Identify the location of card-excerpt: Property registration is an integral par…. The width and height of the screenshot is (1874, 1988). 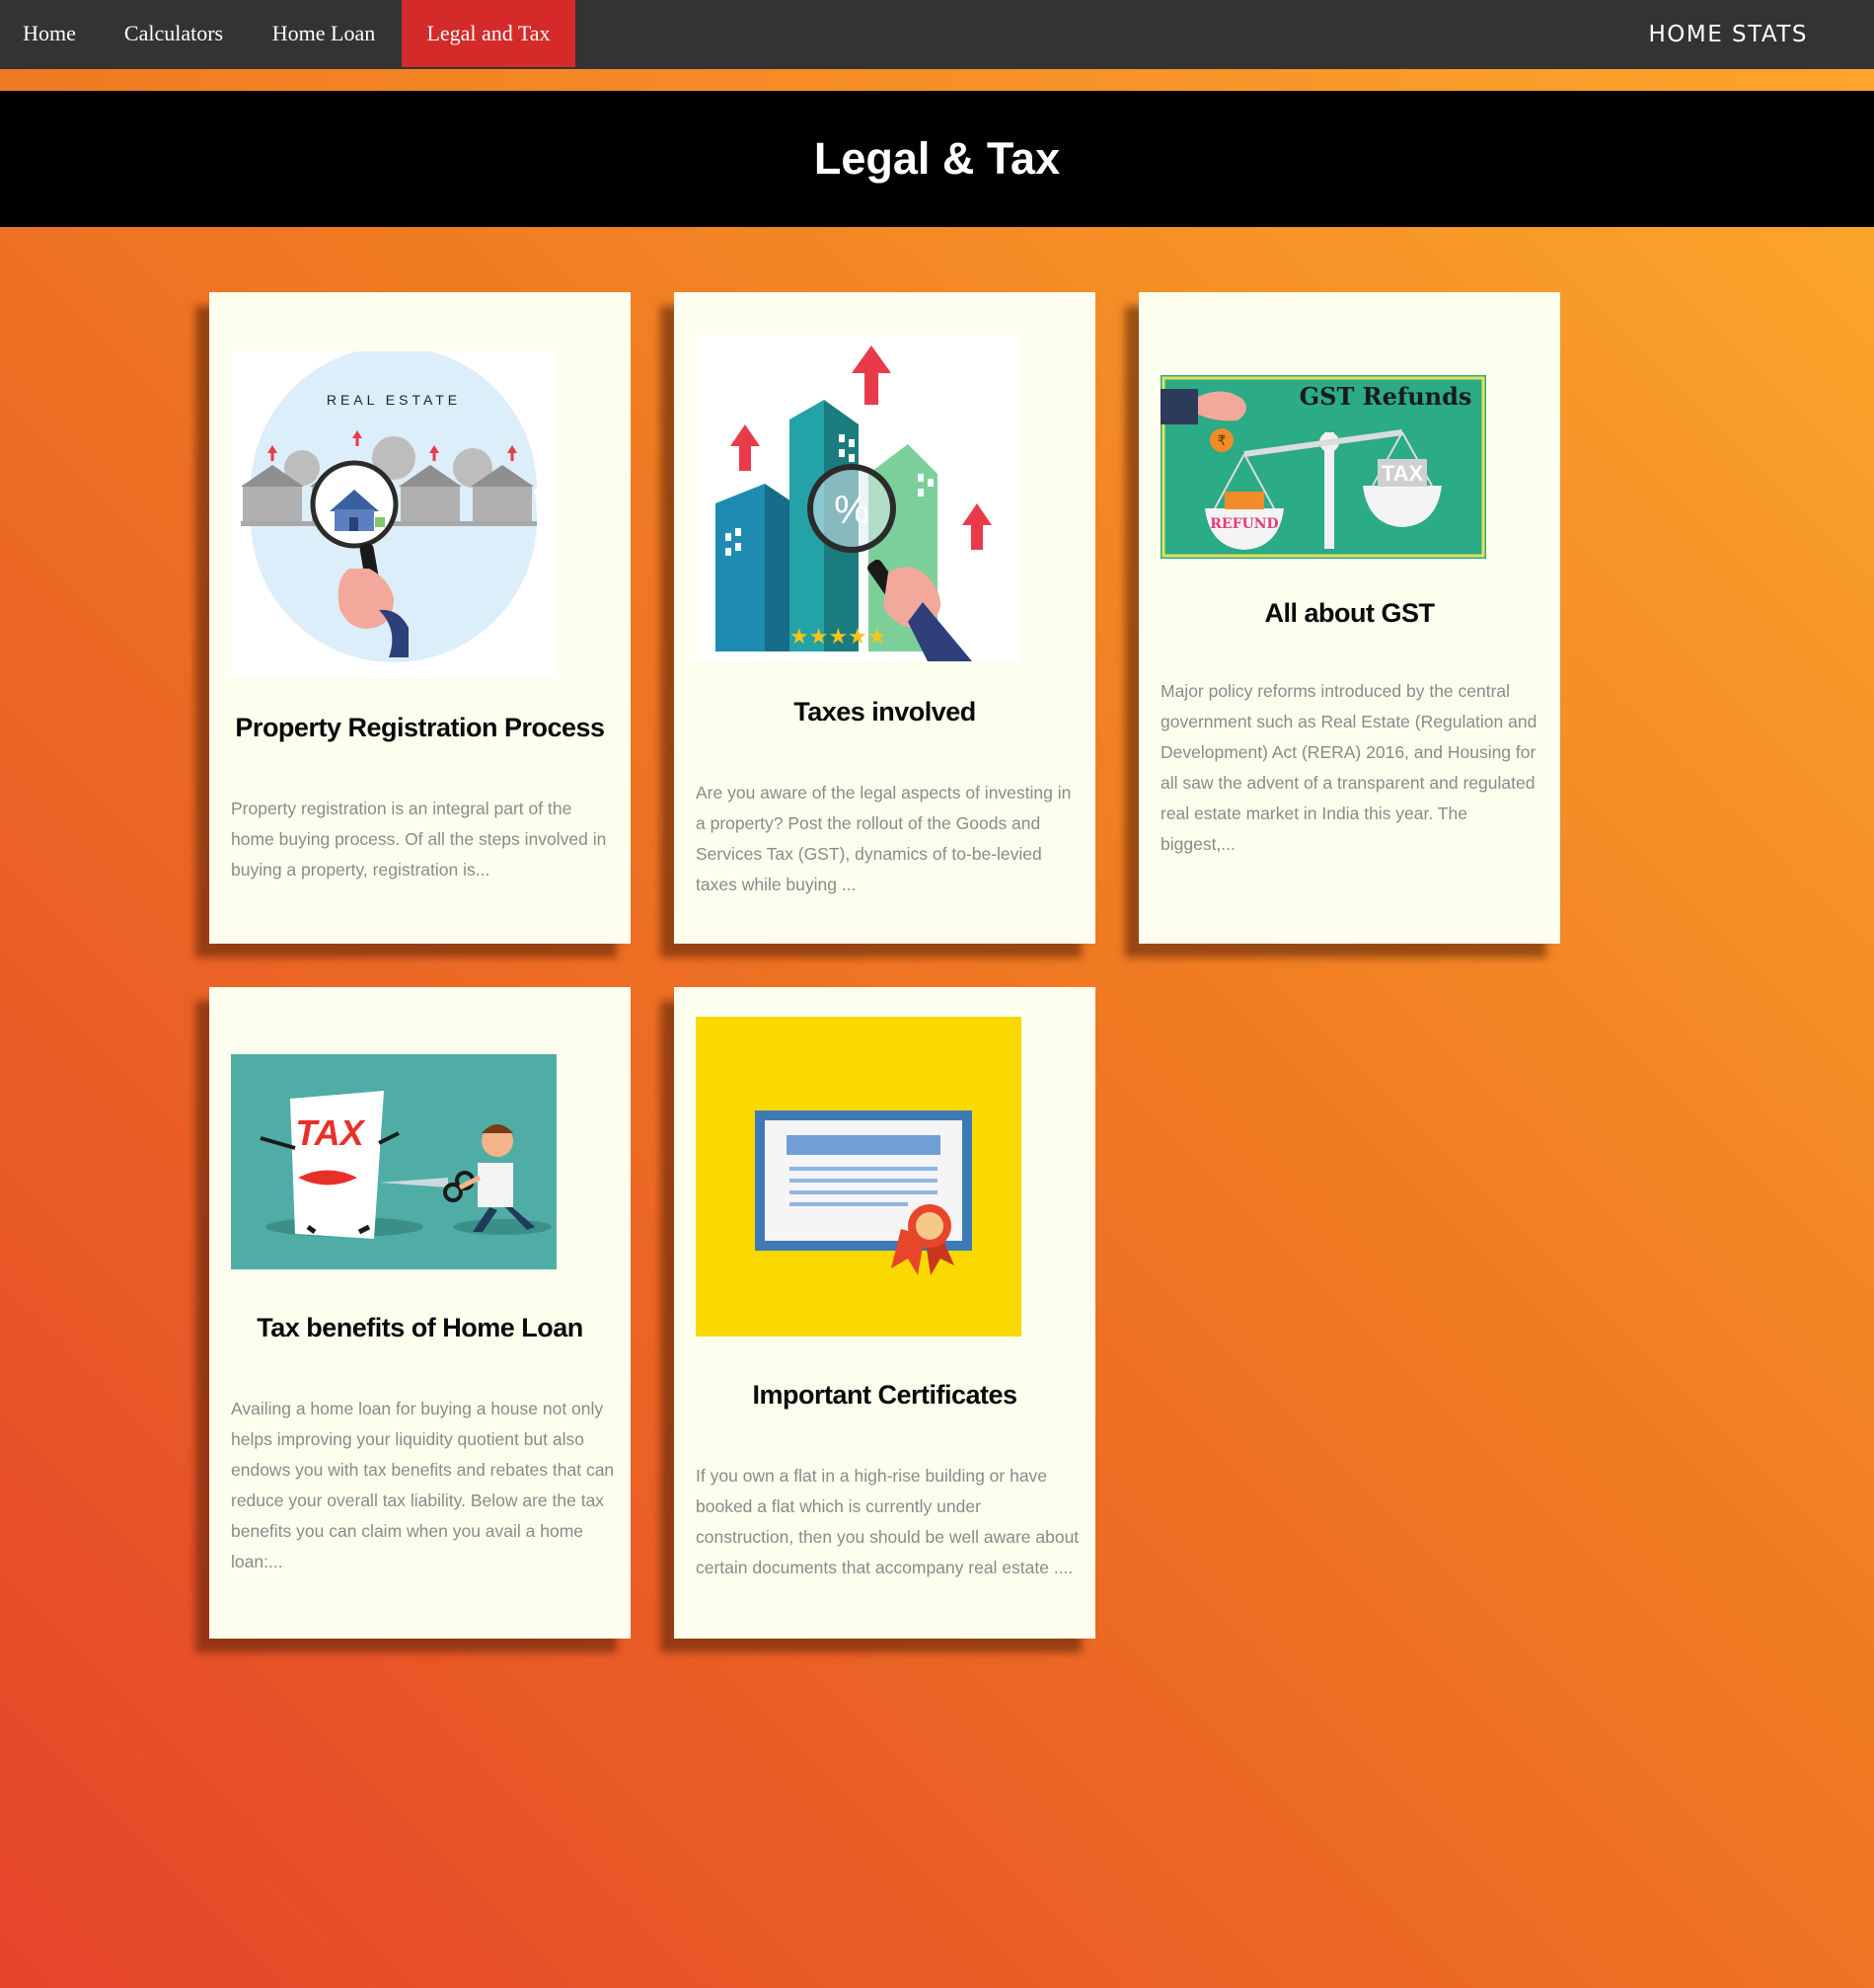
(419, 839).